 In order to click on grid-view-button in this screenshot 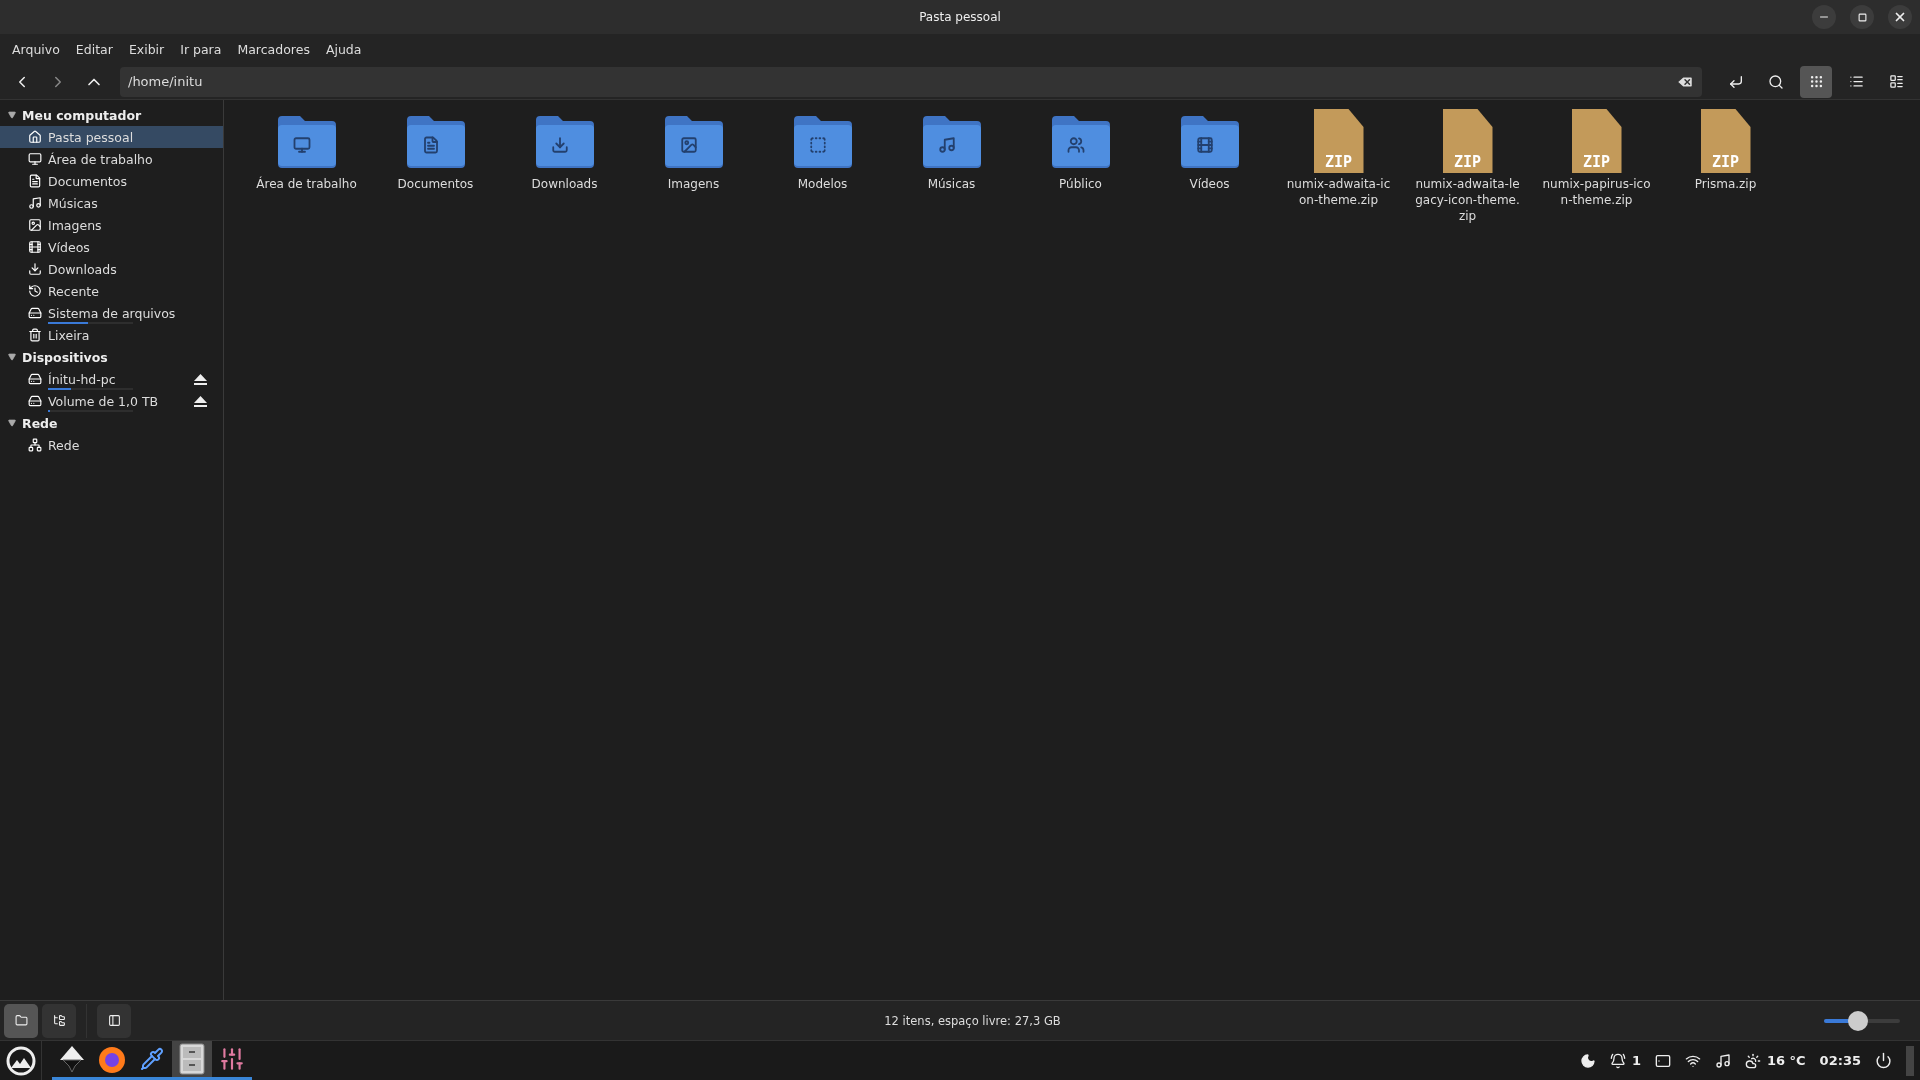, I will do `click(1816, 81)`.